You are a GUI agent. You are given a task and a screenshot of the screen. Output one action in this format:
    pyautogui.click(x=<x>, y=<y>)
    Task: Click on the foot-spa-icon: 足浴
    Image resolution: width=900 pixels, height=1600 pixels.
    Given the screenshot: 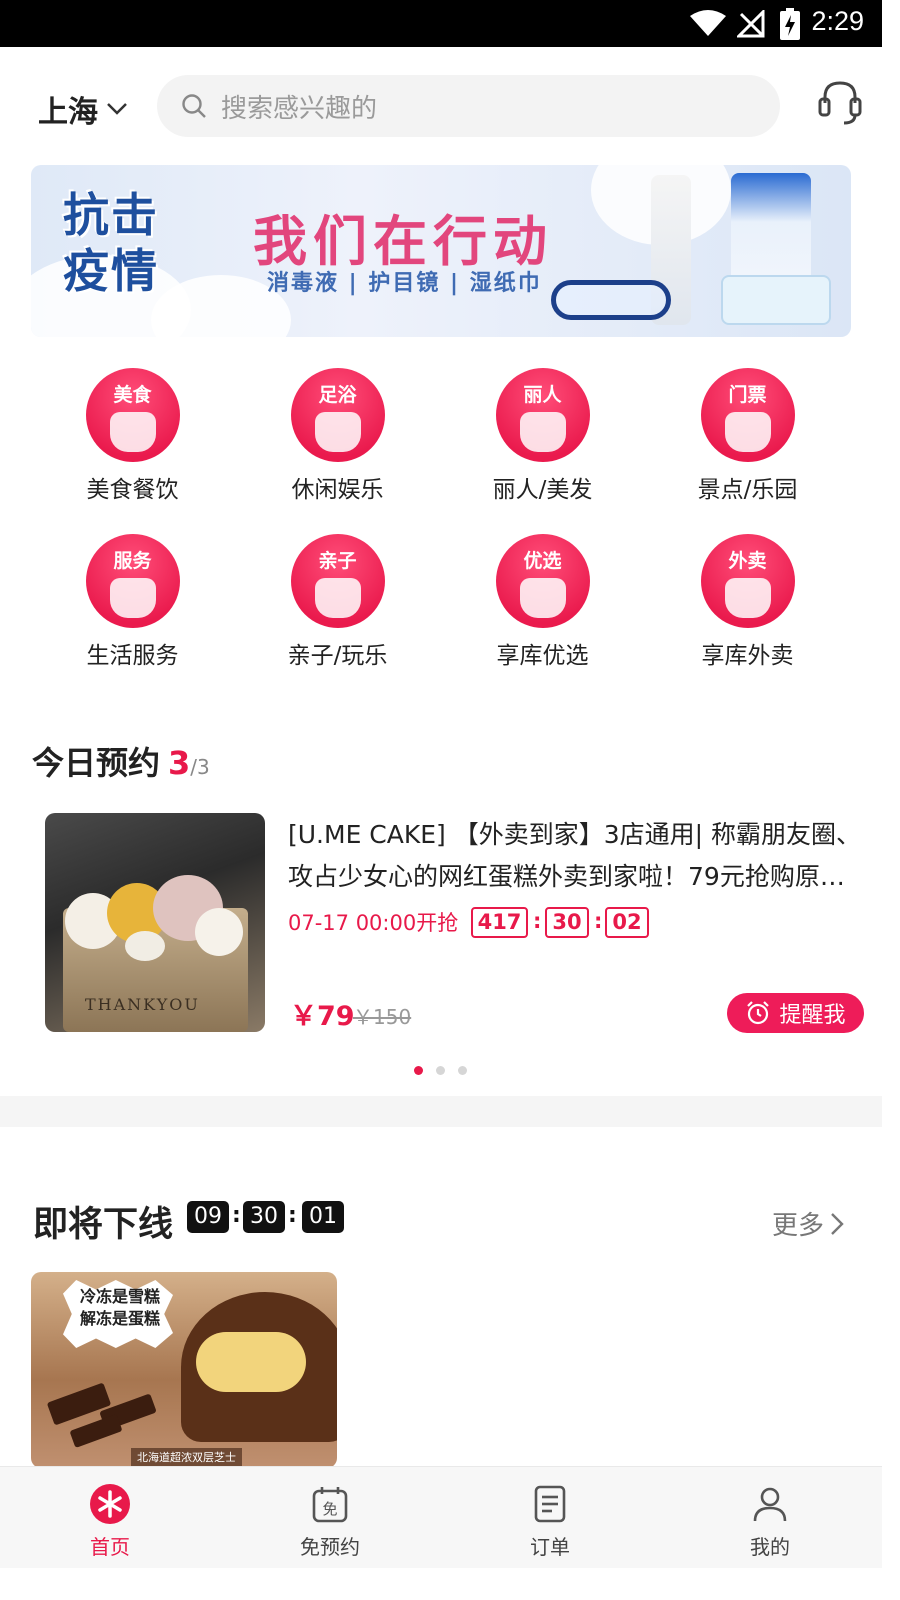 What is the action you would take?
    pyautogui.click(x=337, y=415)
    